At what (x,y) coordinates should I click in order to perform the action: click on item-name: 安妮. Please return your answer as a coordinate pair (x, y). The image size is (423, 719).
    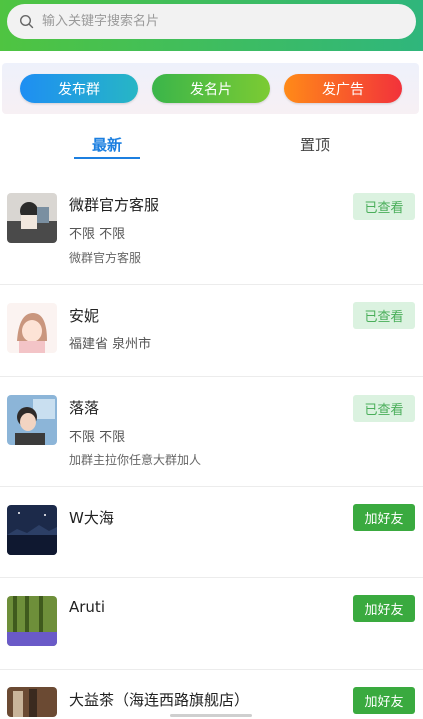
    Looking at the image, I should click on (84, 316).